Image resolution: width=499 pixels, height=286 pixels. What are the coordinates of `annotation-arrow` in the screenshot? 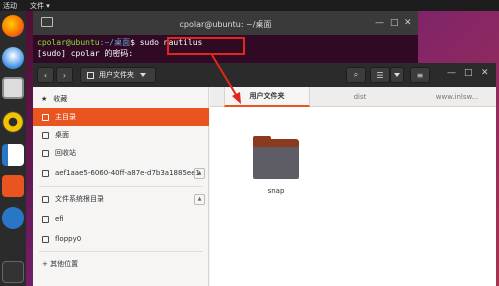 It's located at (226, 79).